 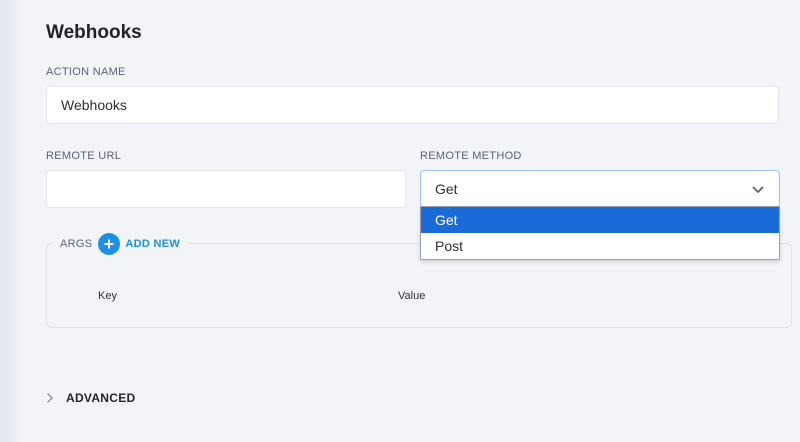 What do you see at coordinates (84, 156) in the screenshot?
I see `remote-url-label: REMOTE URL` at bounding box center [84, 156].